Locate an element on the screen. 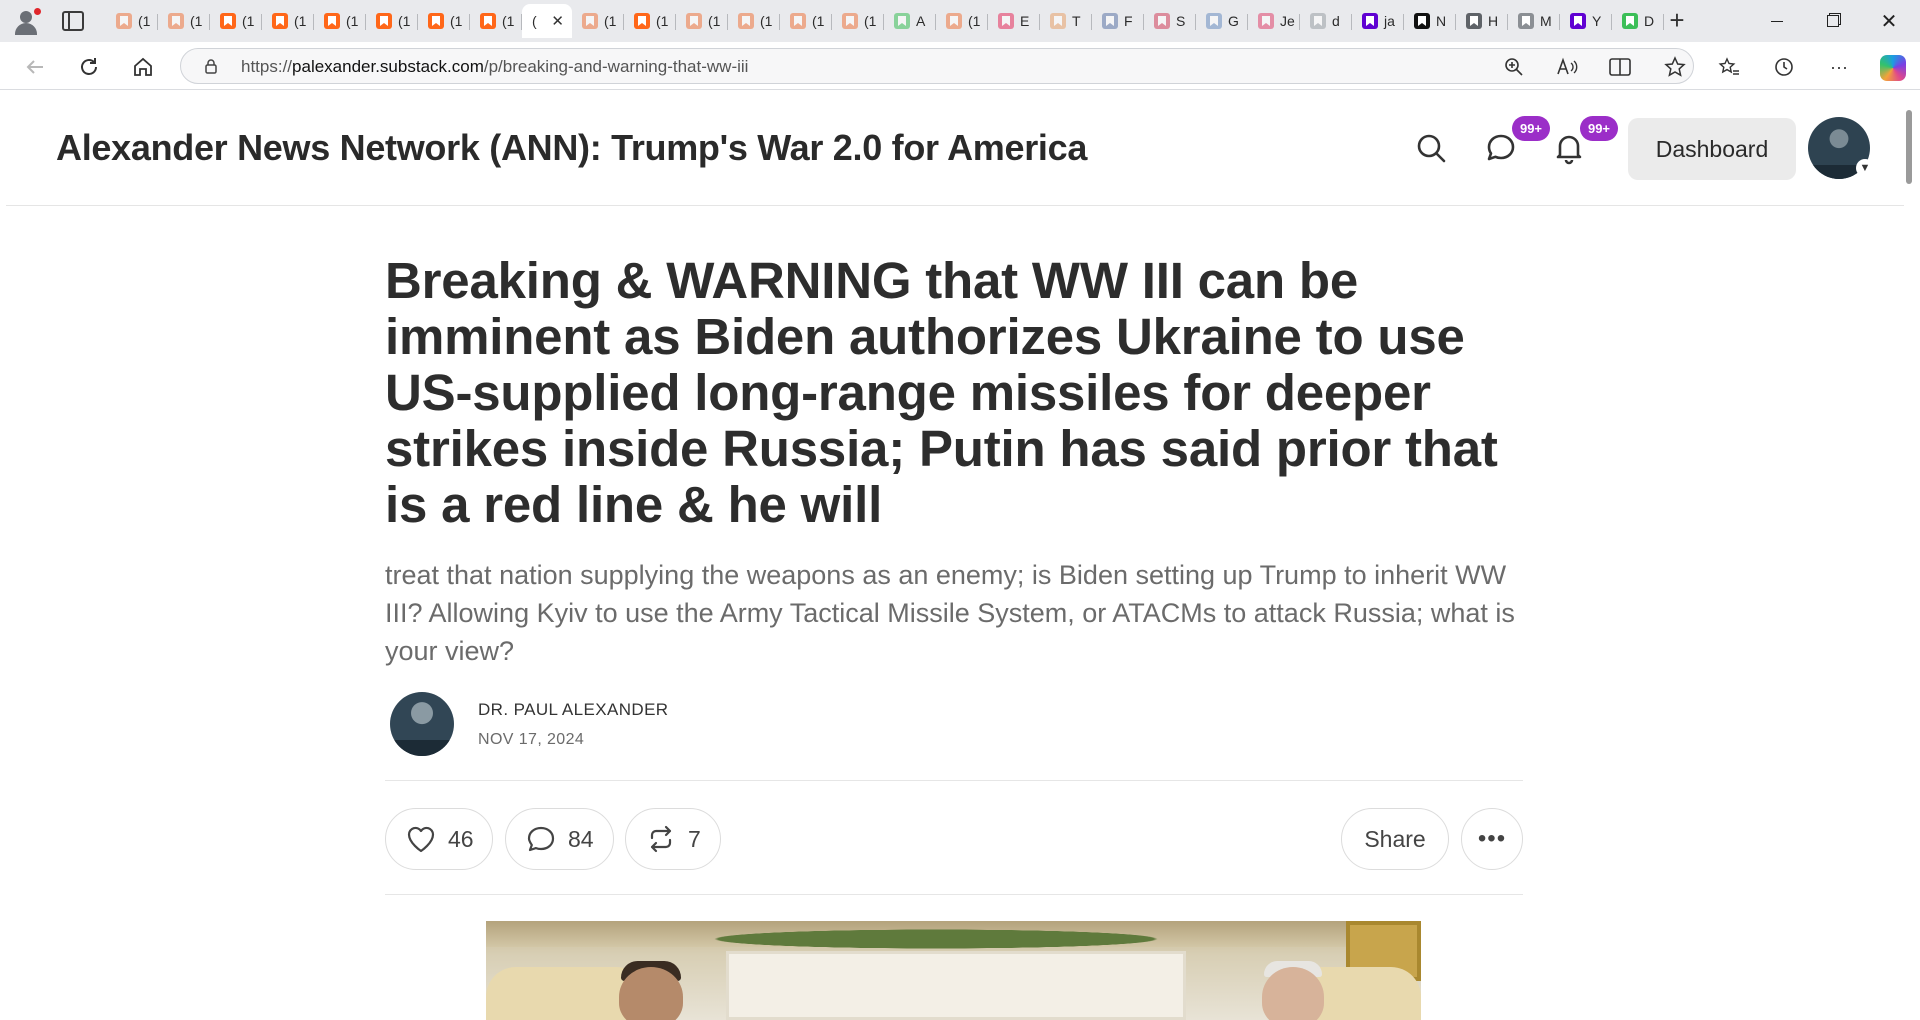 The height and width of the screenshot is (1020, 1920). restack-count: 7 is located at coordinates (694, 838).